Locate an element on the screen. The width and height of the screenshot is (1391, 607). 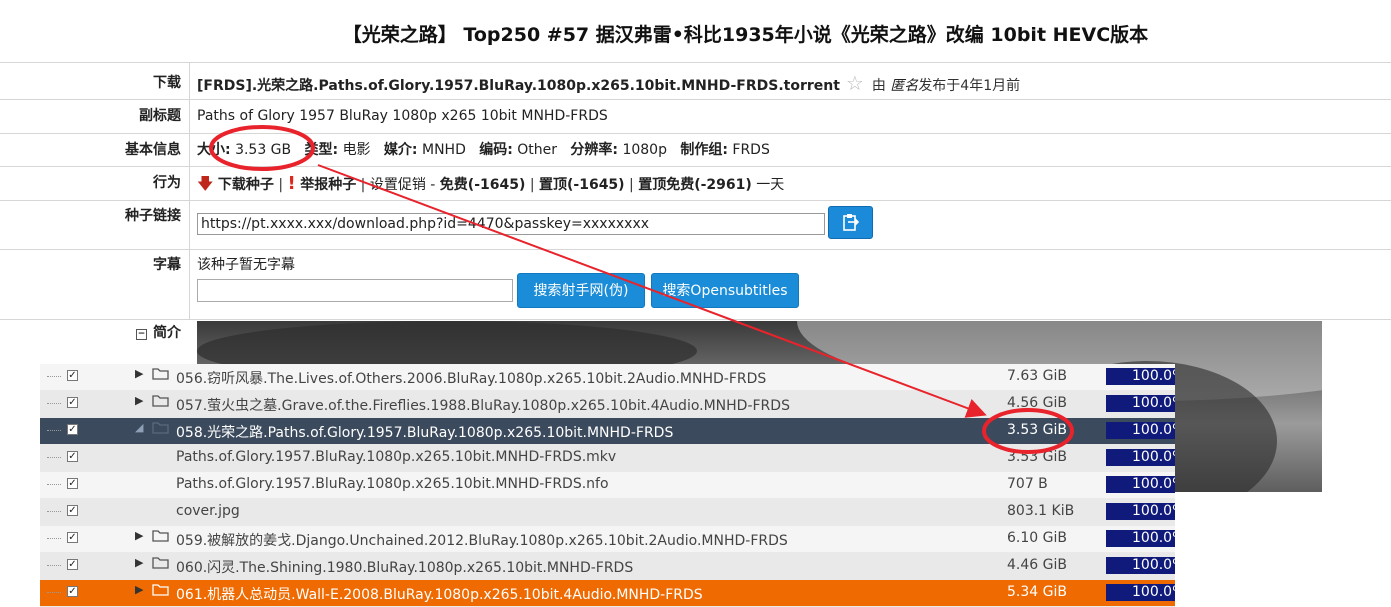
file-size: 707 B is located at coordinates (1027, 484).